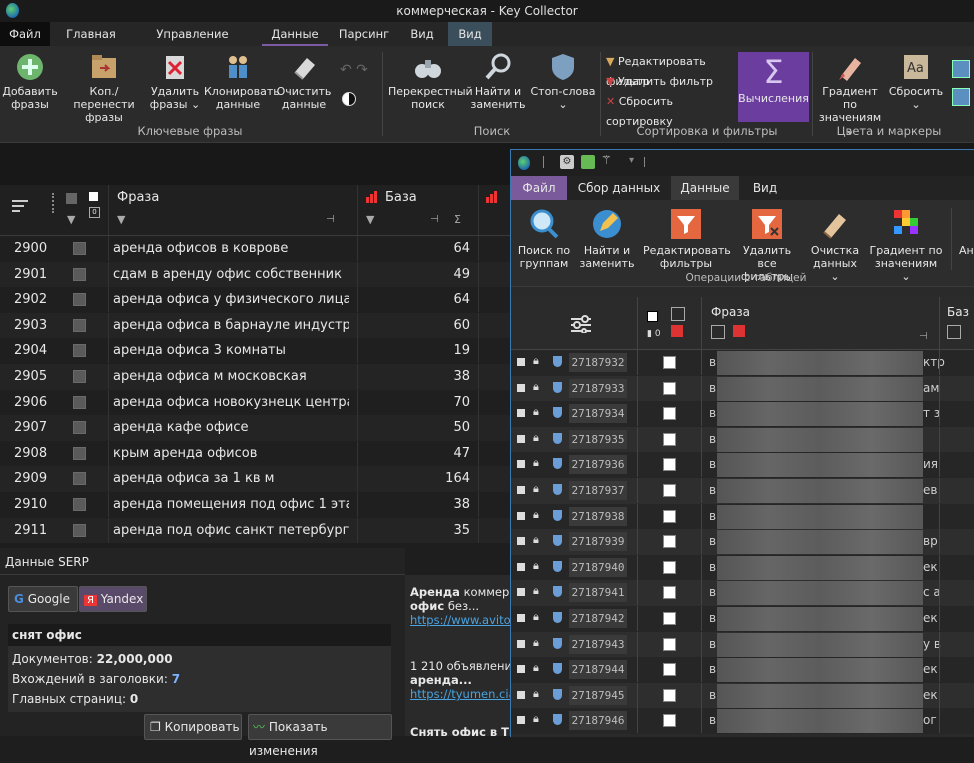 This screenshot has width=974, height=763. What do you see at coordinates (121, 219) in the screenshot?
I see `phrase-filter-icon: ▼` at bounding box center [121, 219].